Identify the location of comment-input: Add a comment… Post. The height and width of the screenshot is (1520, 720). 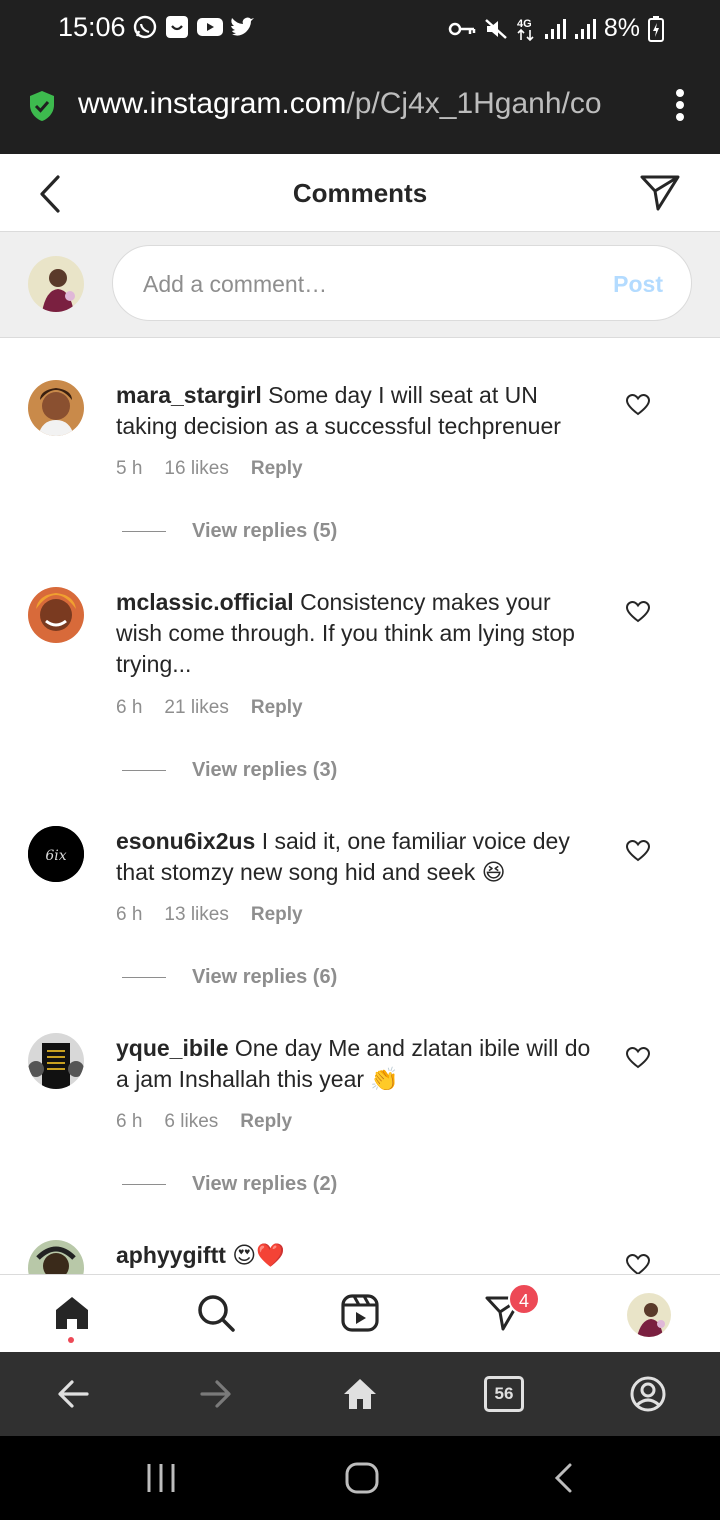
(402, 283).